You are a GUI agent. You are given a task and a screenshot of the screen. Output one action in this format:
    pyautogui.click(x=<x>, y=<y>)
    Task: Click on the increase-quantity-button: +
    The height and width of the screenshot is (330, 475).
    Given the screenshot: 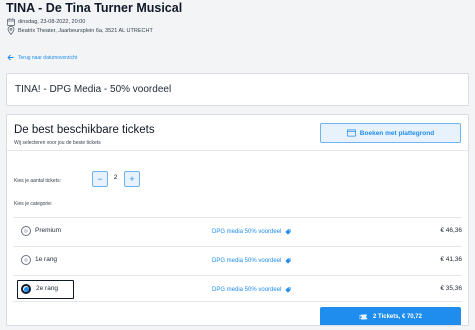 What is the action you would take?
    pyautogui.click(x=132, y=179)
    